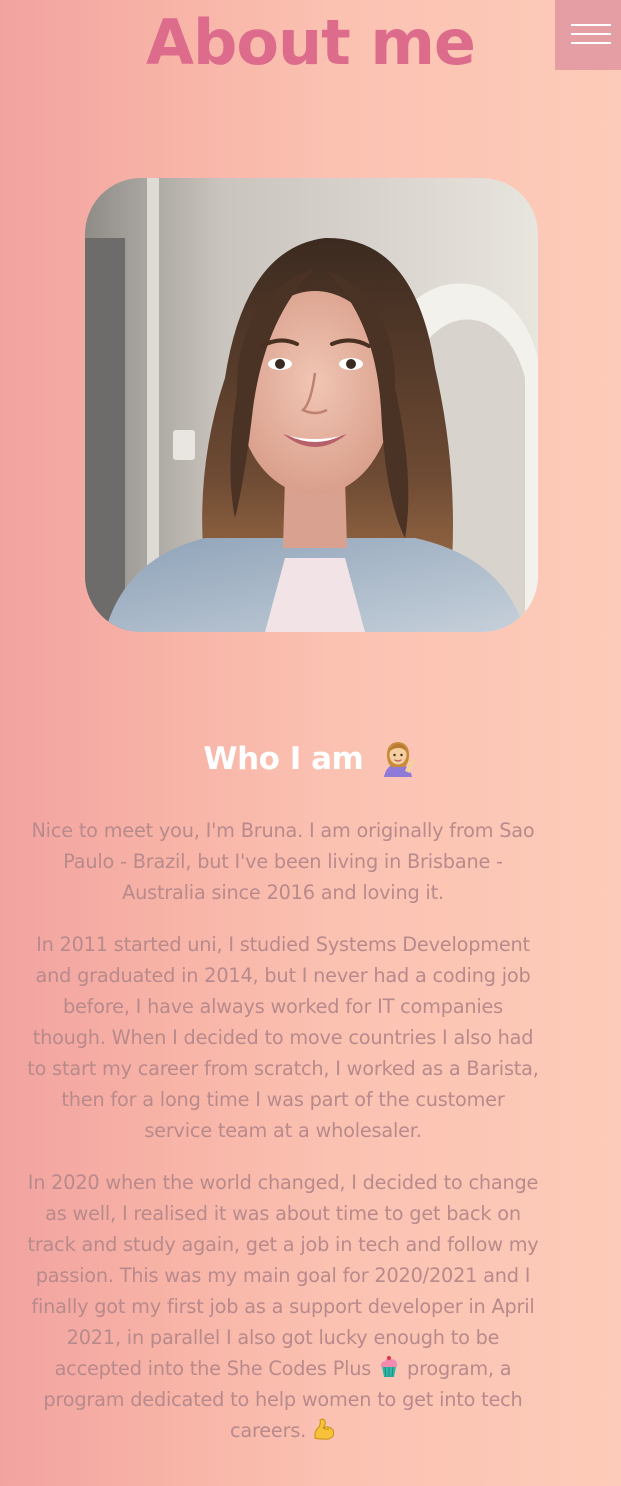  I want to click on menu-button, so click(588, 35).